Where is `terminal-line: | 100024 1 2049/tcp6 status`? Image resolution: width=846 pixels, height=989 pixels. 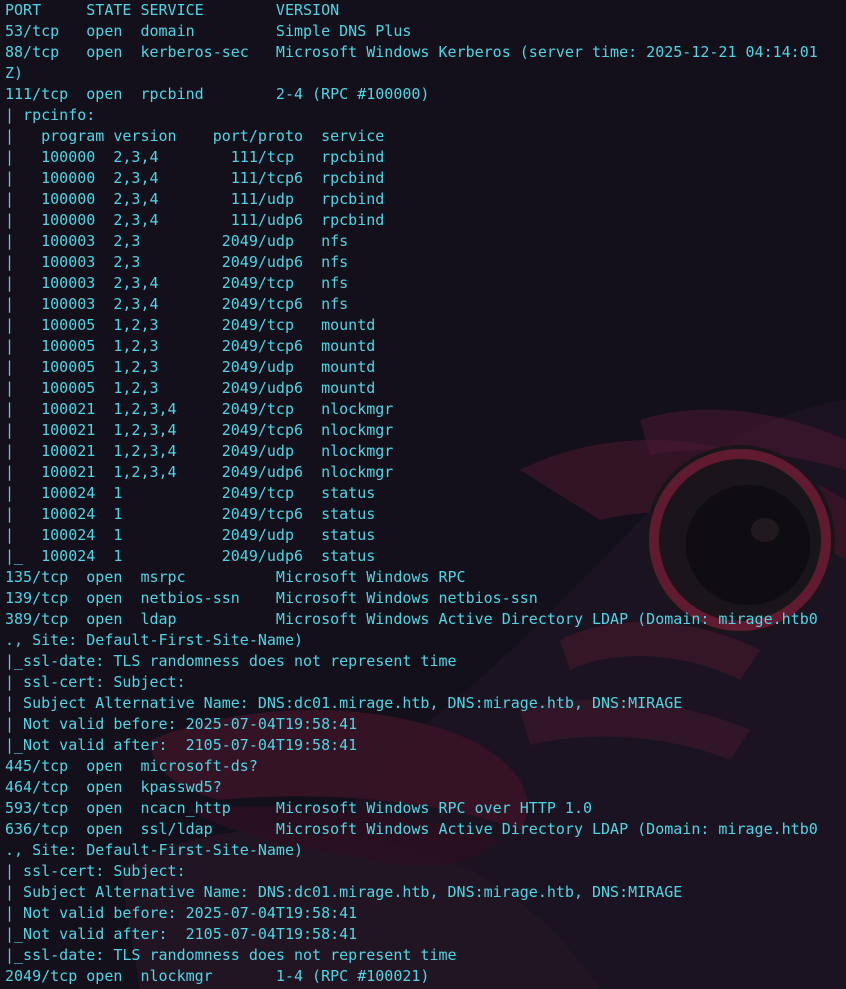
terminal-line: | 100024 1 2049/tcp6 status is located at coordinates (190, 514).